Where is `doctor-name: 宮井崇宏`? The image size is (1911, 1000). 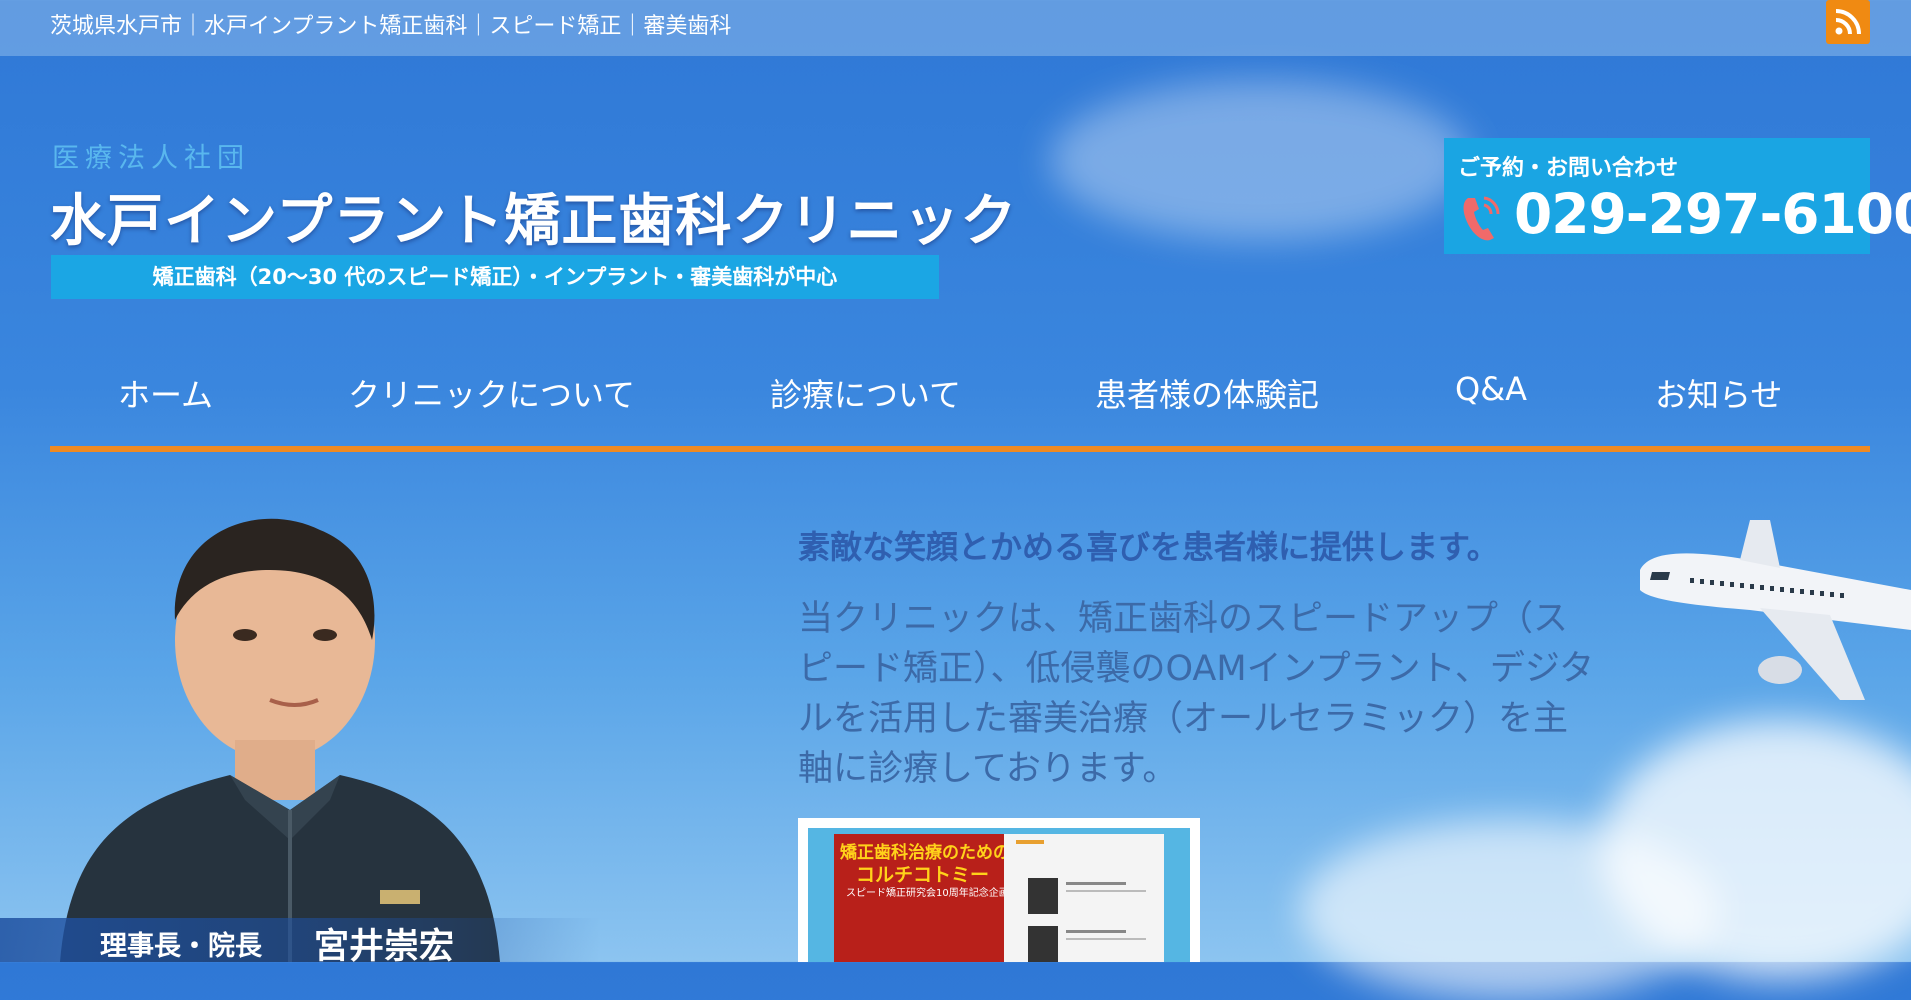 doctor-name: 宮井崇宏 is located at coordinates (384, 947).